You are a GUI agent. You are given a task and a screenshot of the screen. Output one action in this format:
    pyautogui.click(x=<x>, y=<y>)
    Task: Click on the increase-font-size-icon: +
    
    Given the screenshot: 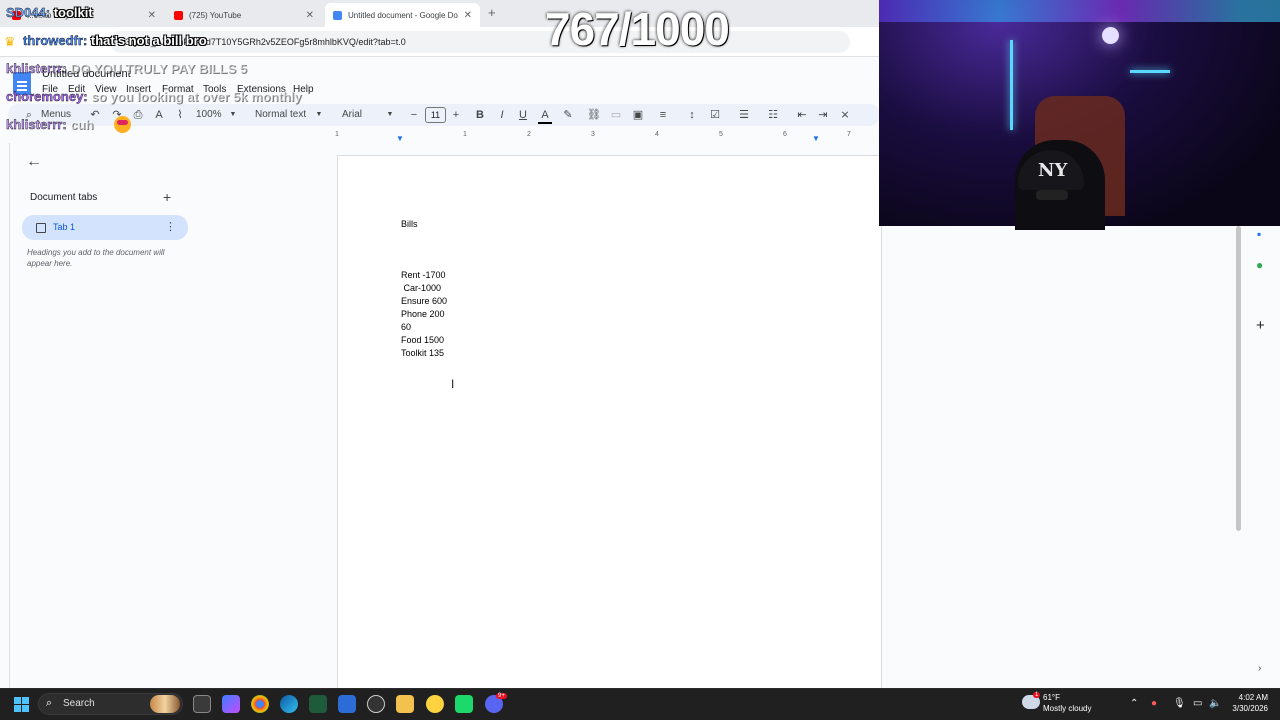 What is the action you would take?
    pyautogui.click(x=456, y=115)
    